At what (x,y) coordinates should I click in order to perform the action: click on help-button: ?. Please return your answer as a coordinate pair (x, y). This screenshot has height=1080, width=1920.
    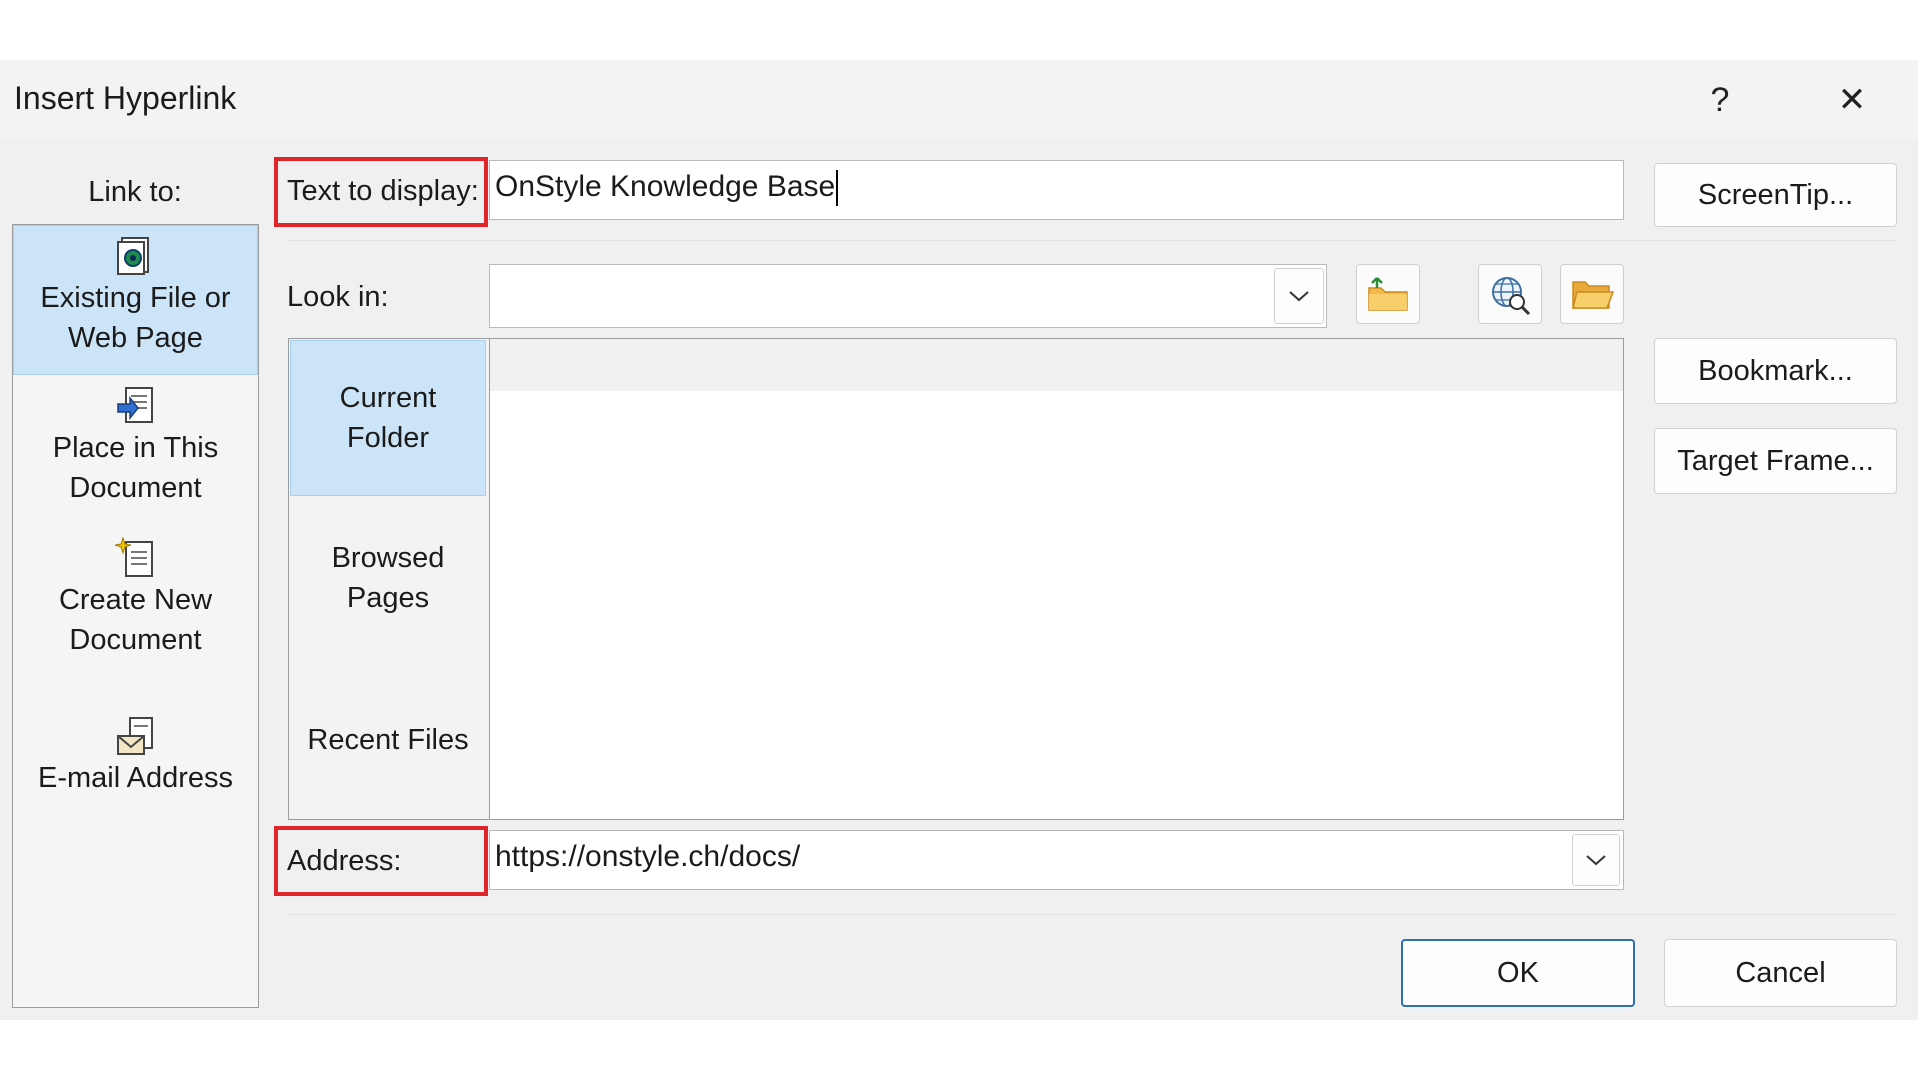
    Looking at the image, I should click on (1720, 100).